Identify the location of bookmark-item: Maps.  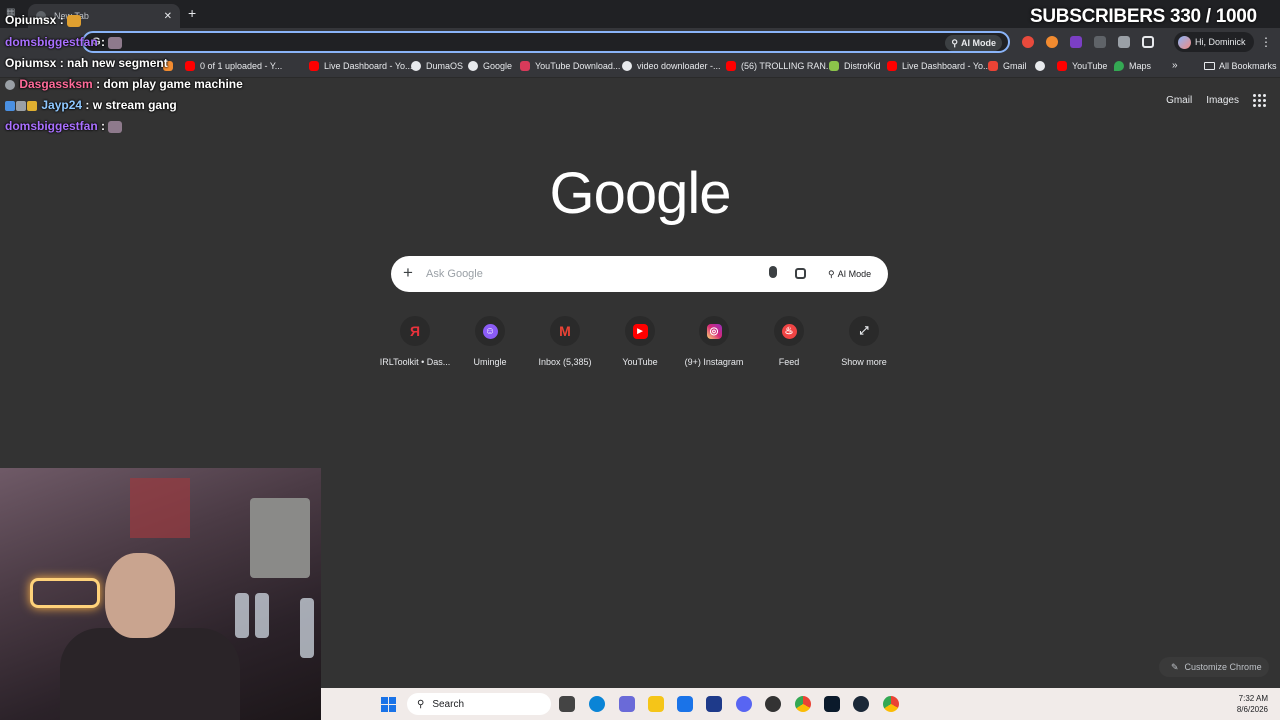
(1132, 66).